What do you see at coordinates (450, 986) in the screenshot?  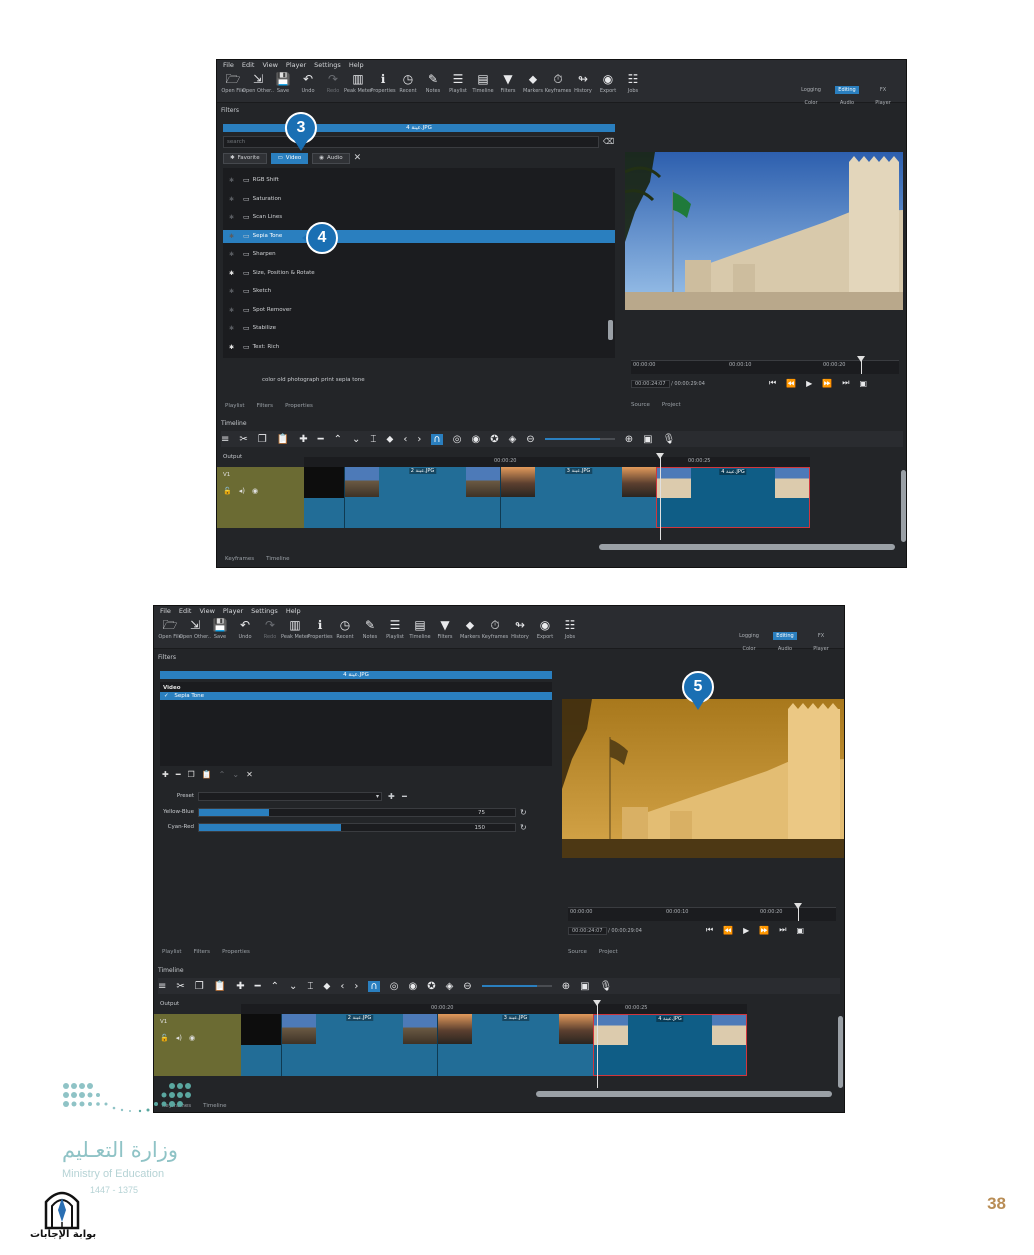 I see `ripple-markers-icon: ◈` at bounding box center [450, 986].